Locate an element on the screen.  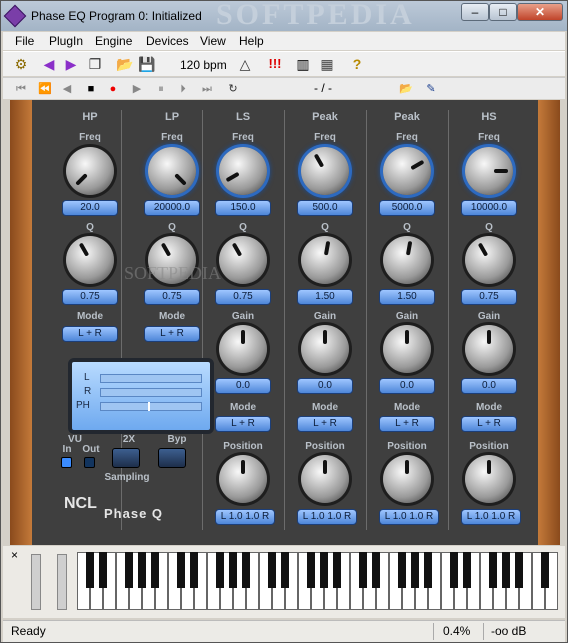
loop-icon: ↻ is located at coordinates (233, 89).